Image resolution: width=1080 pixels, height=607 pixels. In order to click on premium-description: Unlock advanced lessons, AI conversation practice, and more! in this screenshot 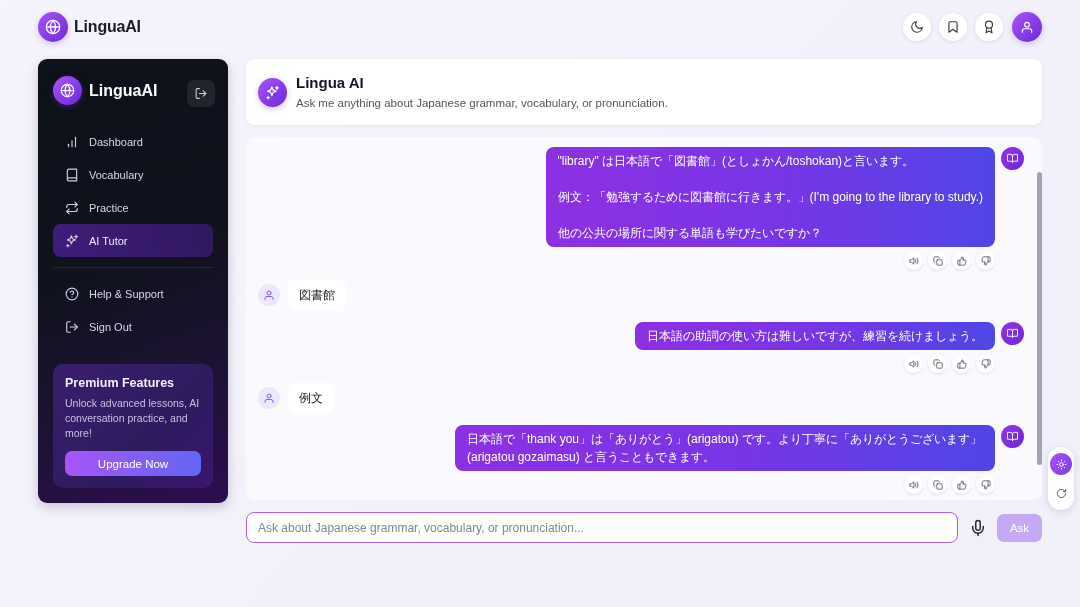, I will do `click(133, 418)`.